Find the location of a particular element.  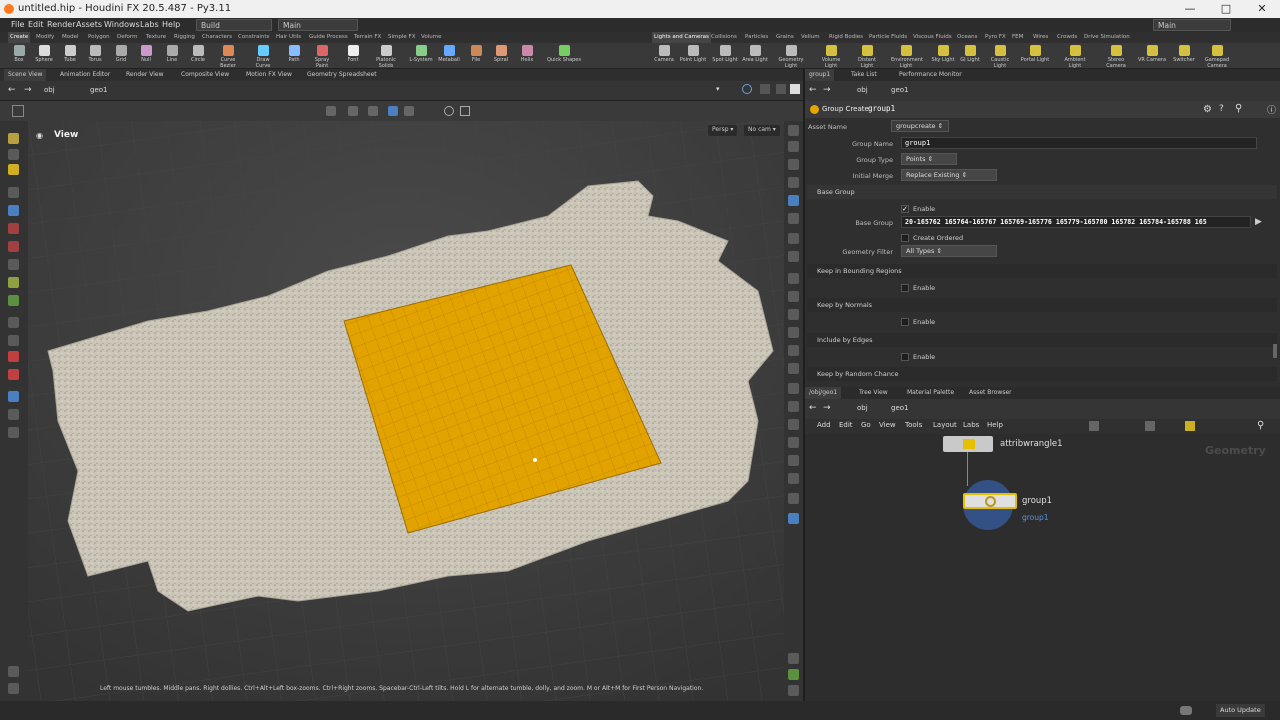

tab-group1: group1 is located at coordinates (820, 75).